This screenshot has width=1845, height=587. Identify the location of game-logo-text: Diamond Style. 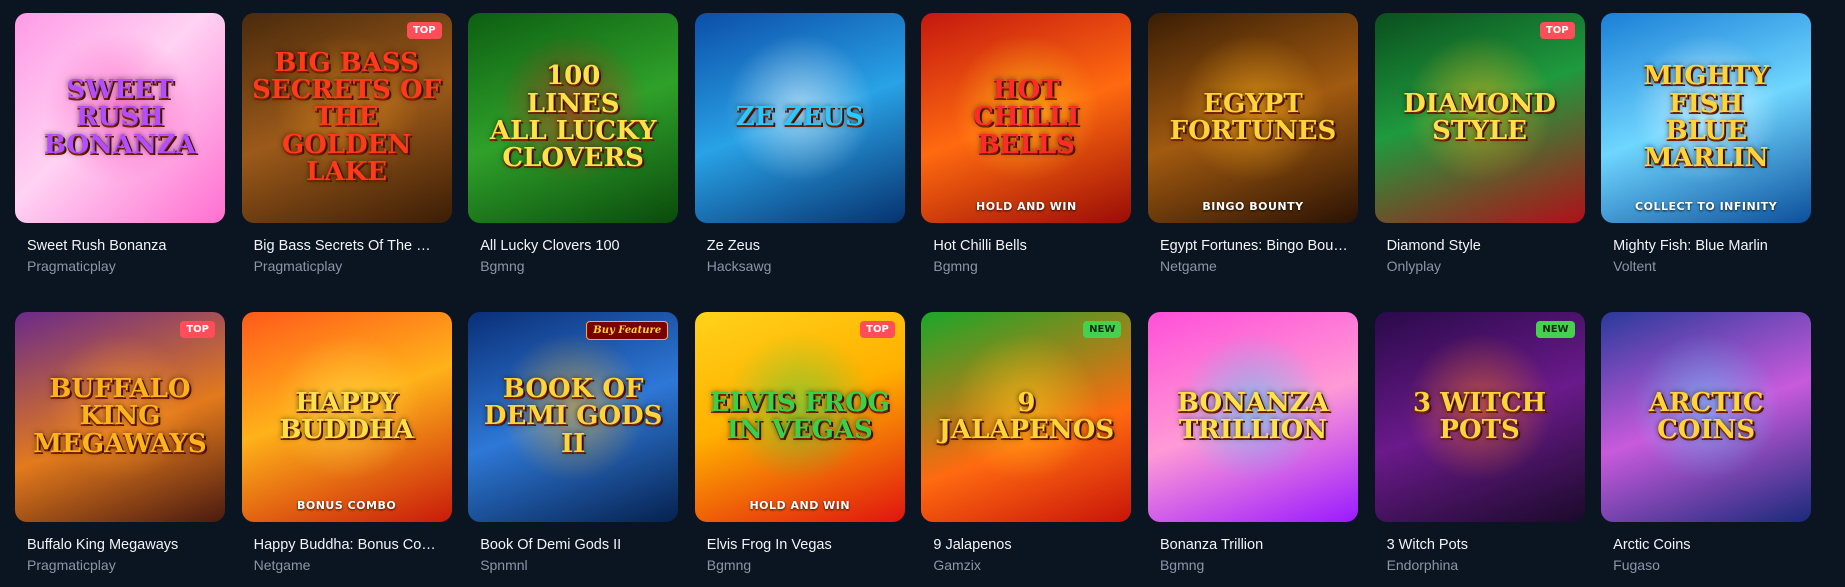
(1479, 117).